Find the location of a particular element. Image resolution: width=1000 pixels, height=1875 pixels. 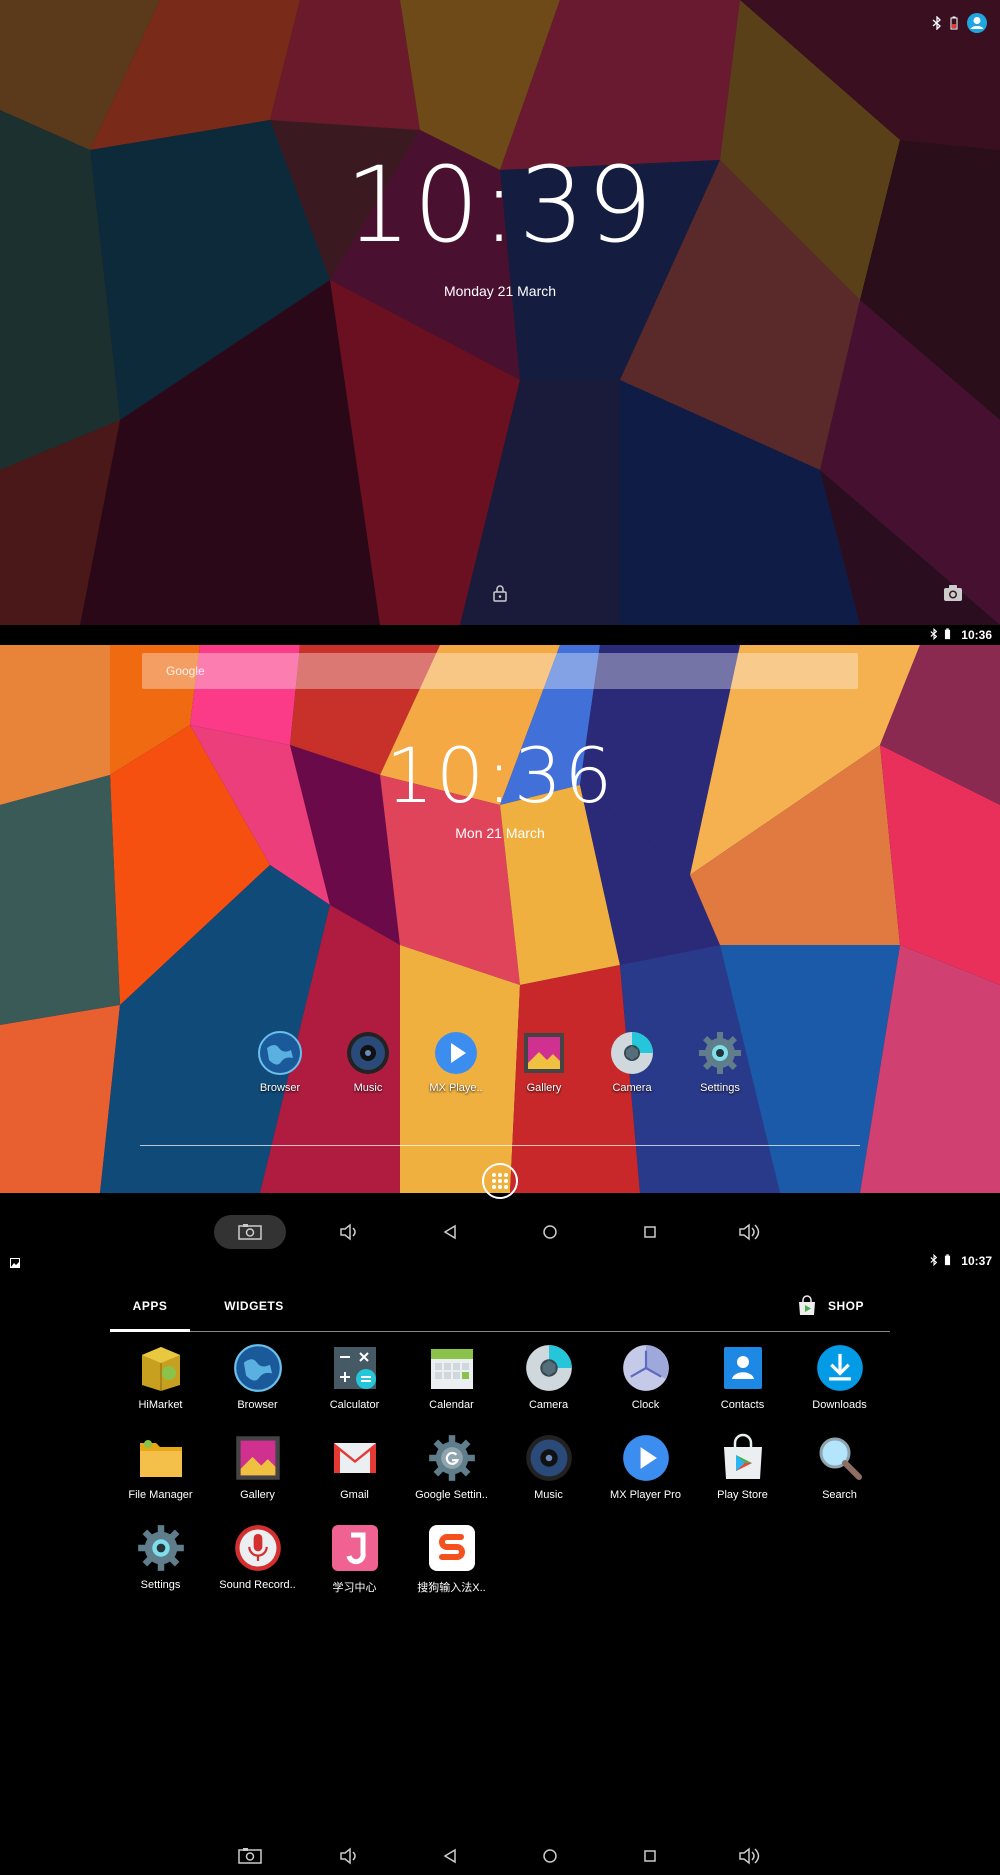

file-manager-icon is located at coordinates (160, 1458).